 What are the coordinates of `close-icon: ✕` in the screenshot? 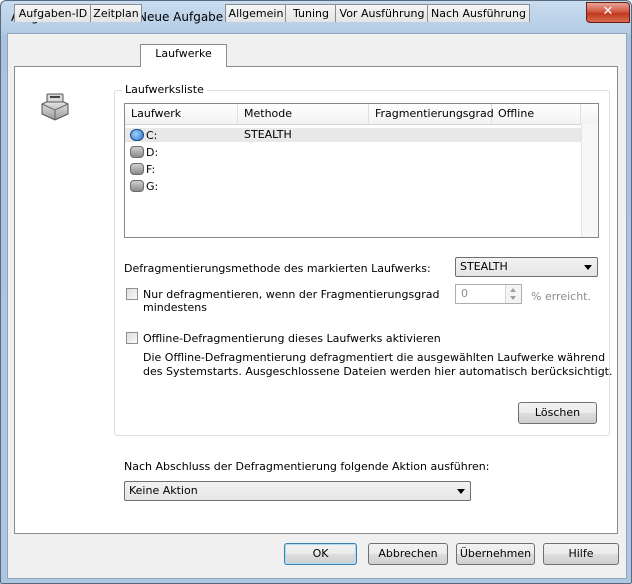 It's located at (608, 11).